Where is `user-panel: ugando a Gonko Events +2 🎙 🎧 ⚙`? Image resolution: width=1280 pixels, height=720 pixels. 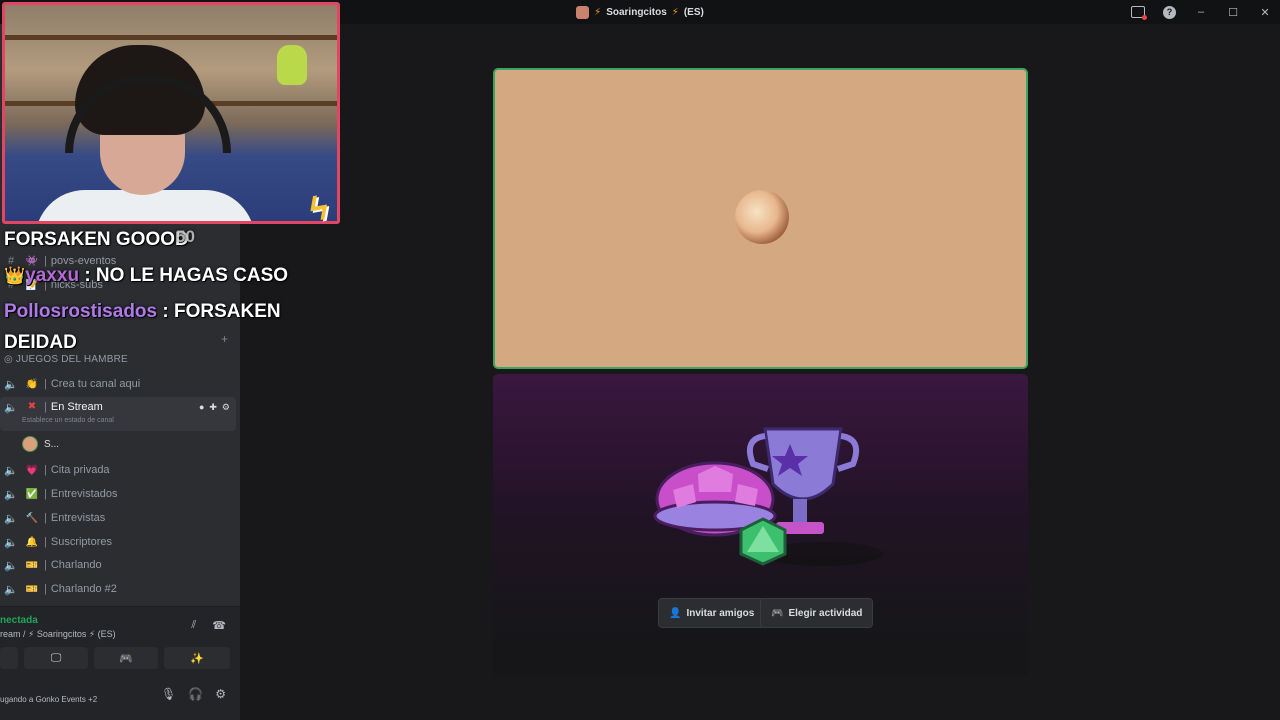
user-panel: ugando a Gonko Events +2 🎙 🎧 ⚙ is located at coordinates (120, 700).